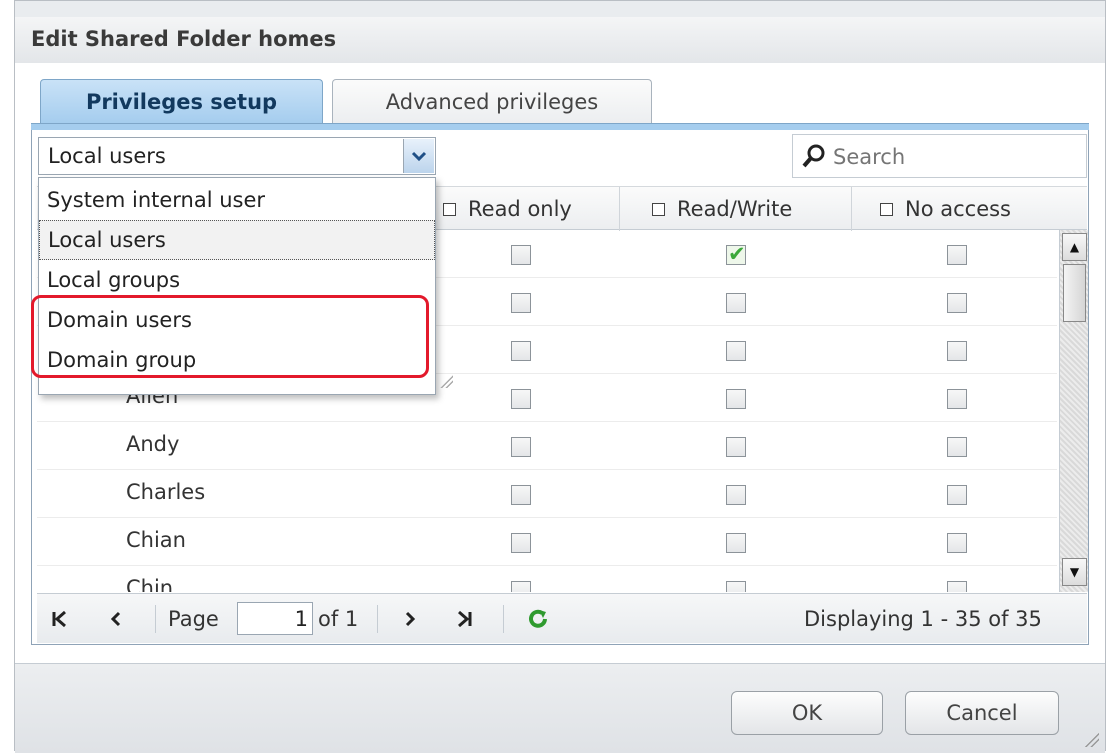 The width and height of the screenshot is (1120, 753). Describe the element at coordinates (184, 39) in the screenshot. I see `dialog-title: Edit Shared Folder homes` at that location.